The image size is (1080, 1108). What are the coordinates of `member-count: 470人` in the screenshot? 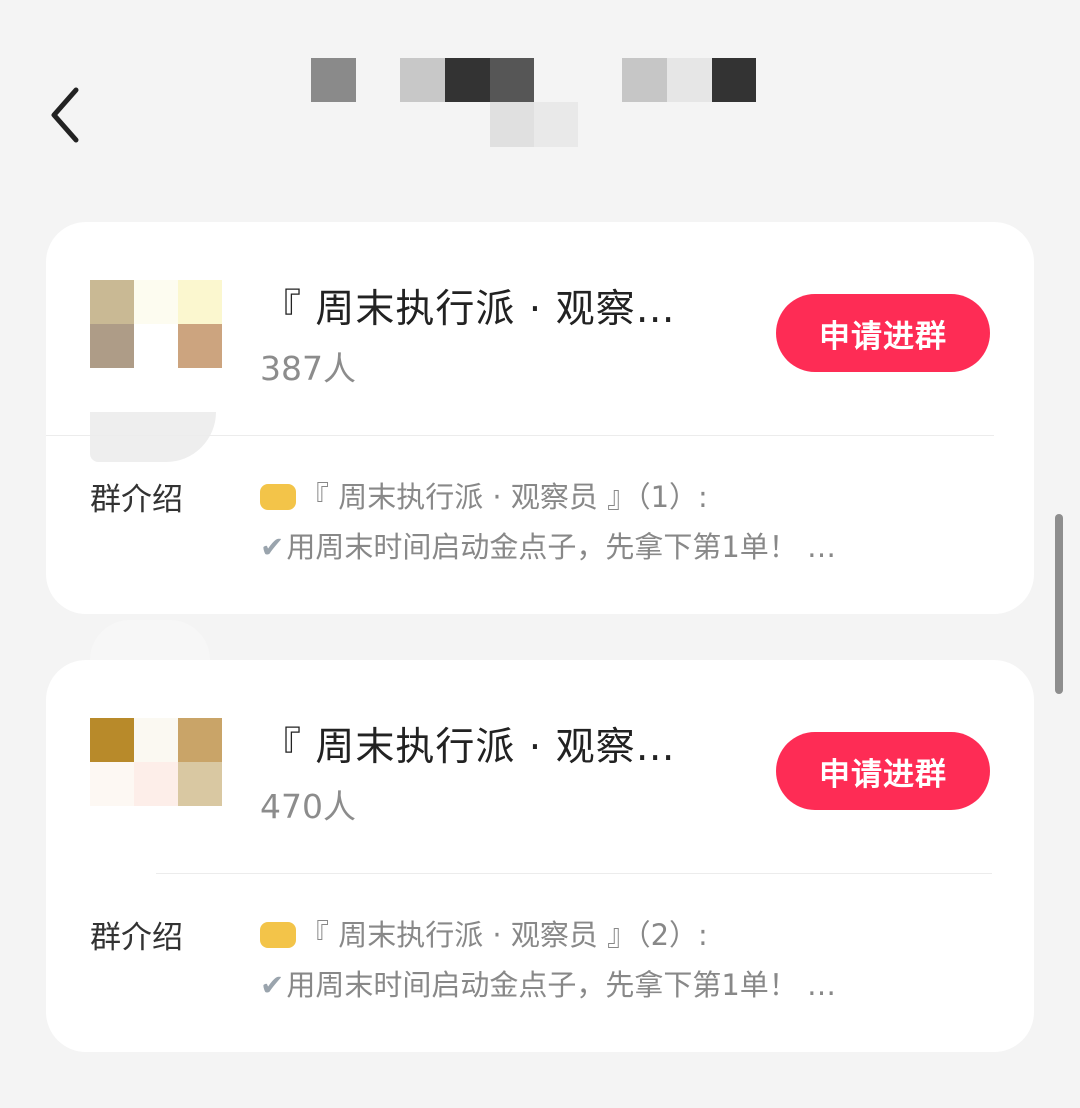 It's located at (308, 806).